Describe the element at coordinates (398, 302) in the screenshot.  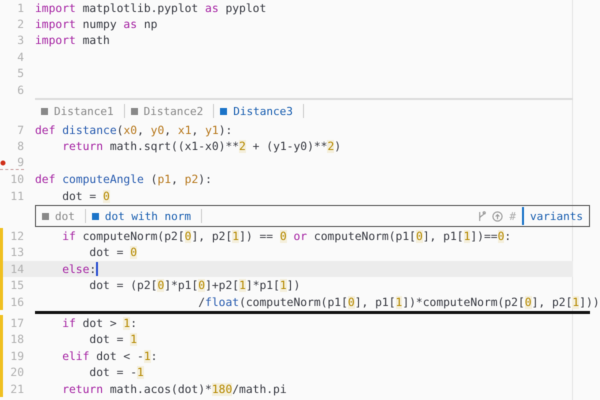
I see `code-line: /float(computeNorm(p1[0], p1[1])*computeNorm(p2[0], p2[1]))` at that location.